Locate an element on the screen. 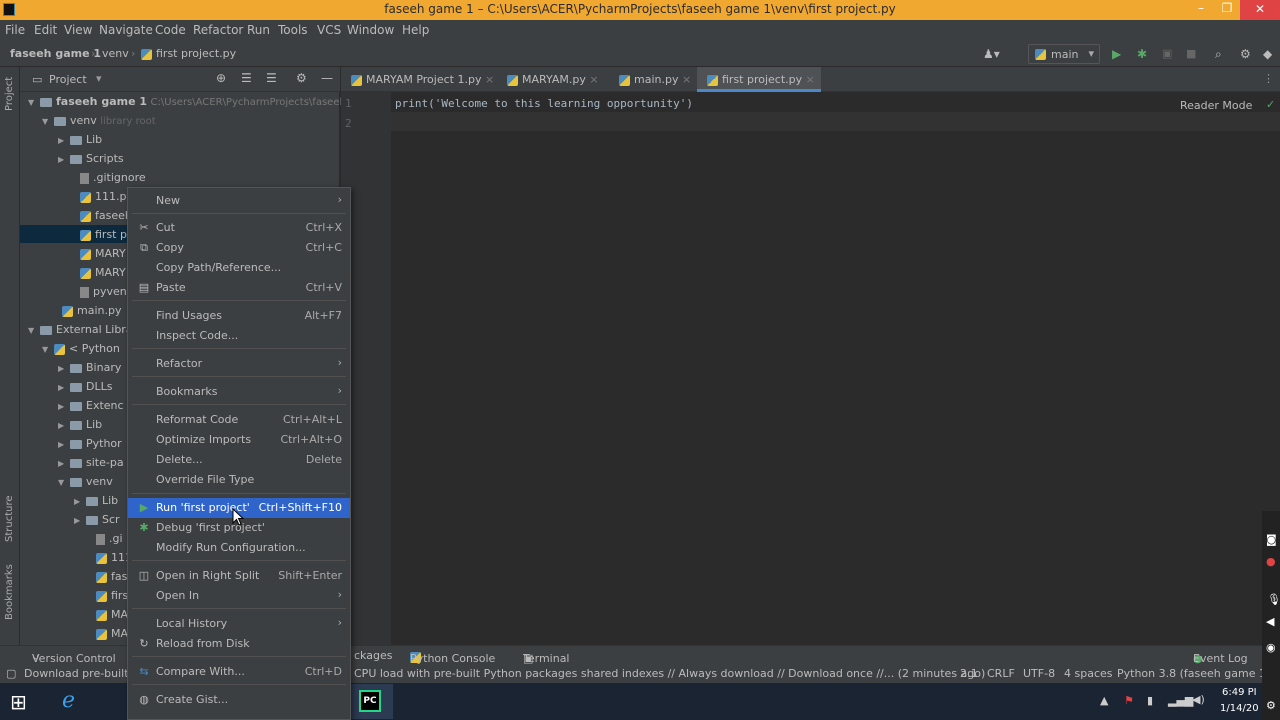  coverage-icon: ▣ is located at coordinates (1167, 53).